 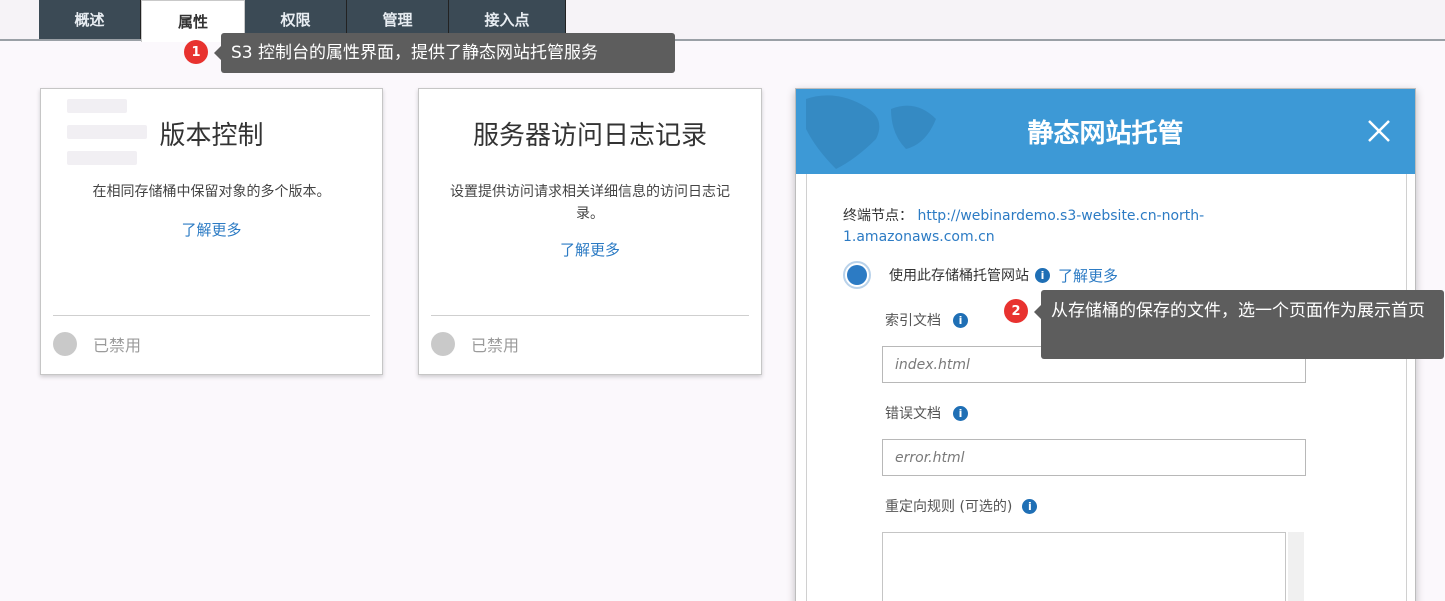 I want to click on error-document-input, so click(x=1094, y=457).